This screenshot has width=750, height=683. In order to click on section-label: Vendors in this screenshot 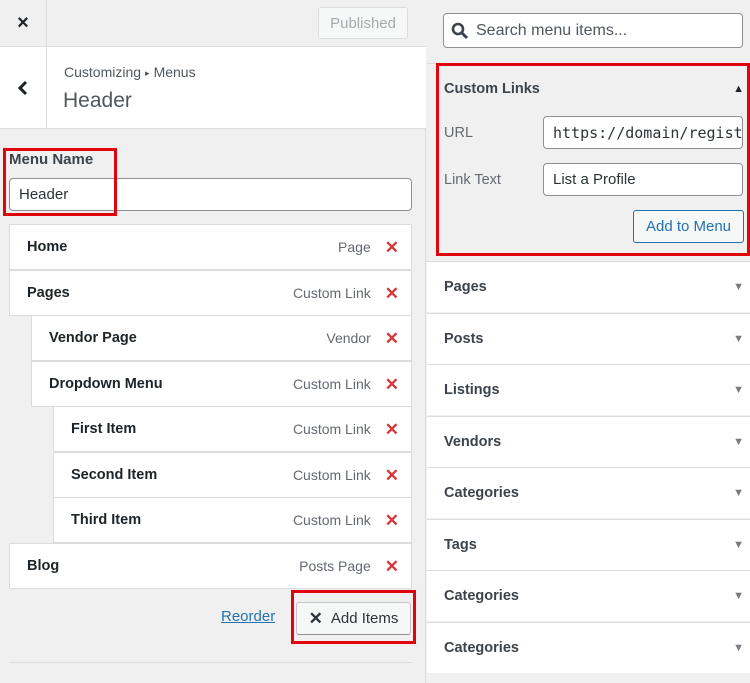, I will do `click(473, 441)`.